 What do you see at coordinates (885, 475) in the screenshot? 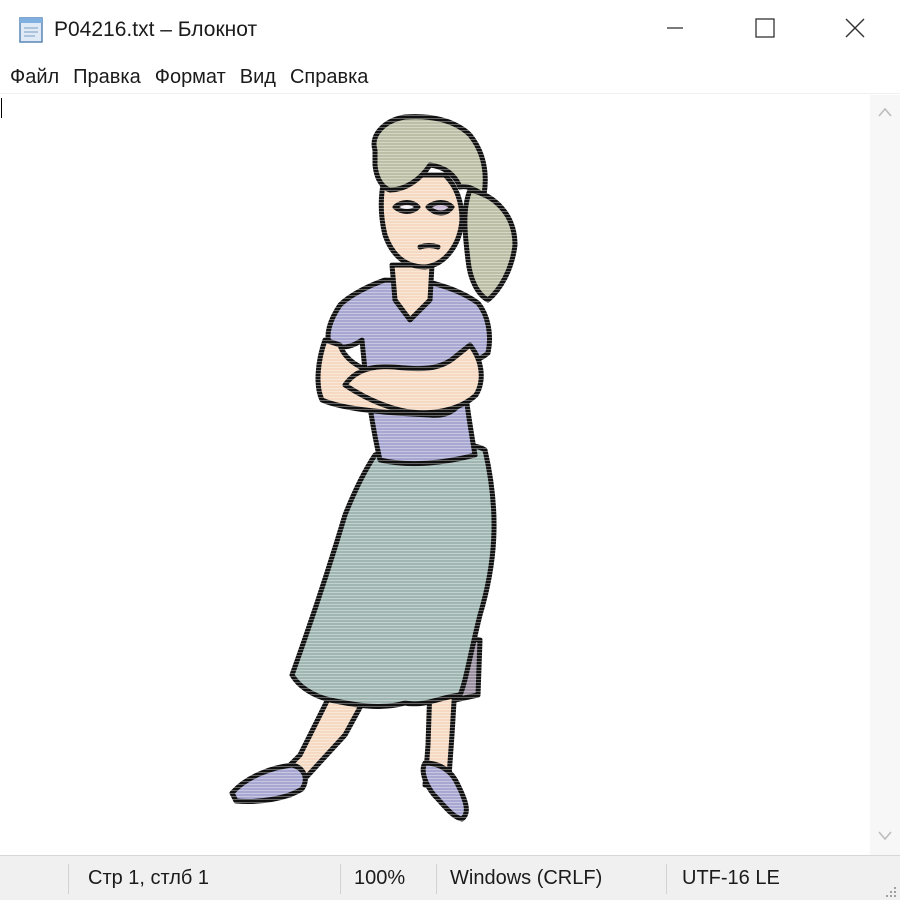
I see `vertical-scrollbar` at bounding box center [885, 475].